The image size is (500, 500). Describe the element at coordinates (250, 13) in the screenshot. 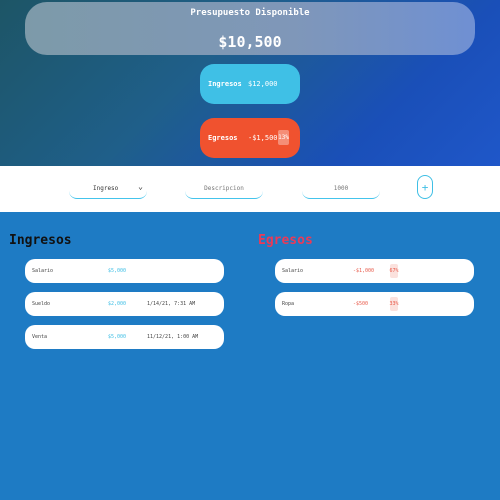

I see `budget-title: Presupuesto Disponible` at that location.